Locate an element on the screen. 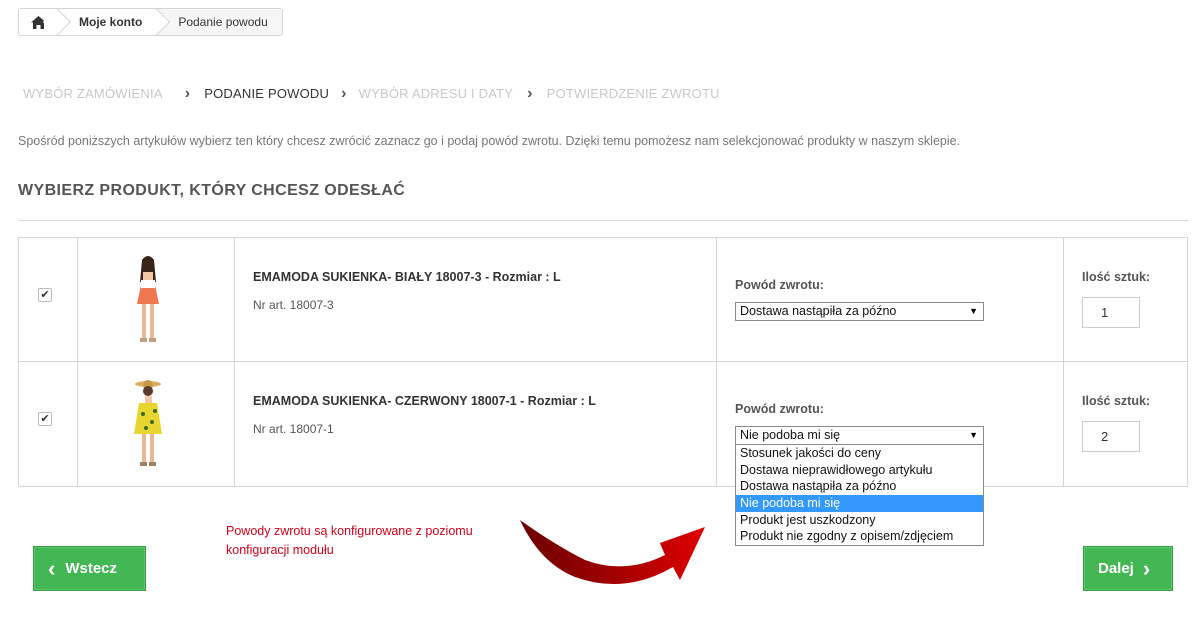  section-title: WYBIERZ PRODUKT, KTÓRY CHCESZ ODESŁAĆ is located at coordinates (212, 190).